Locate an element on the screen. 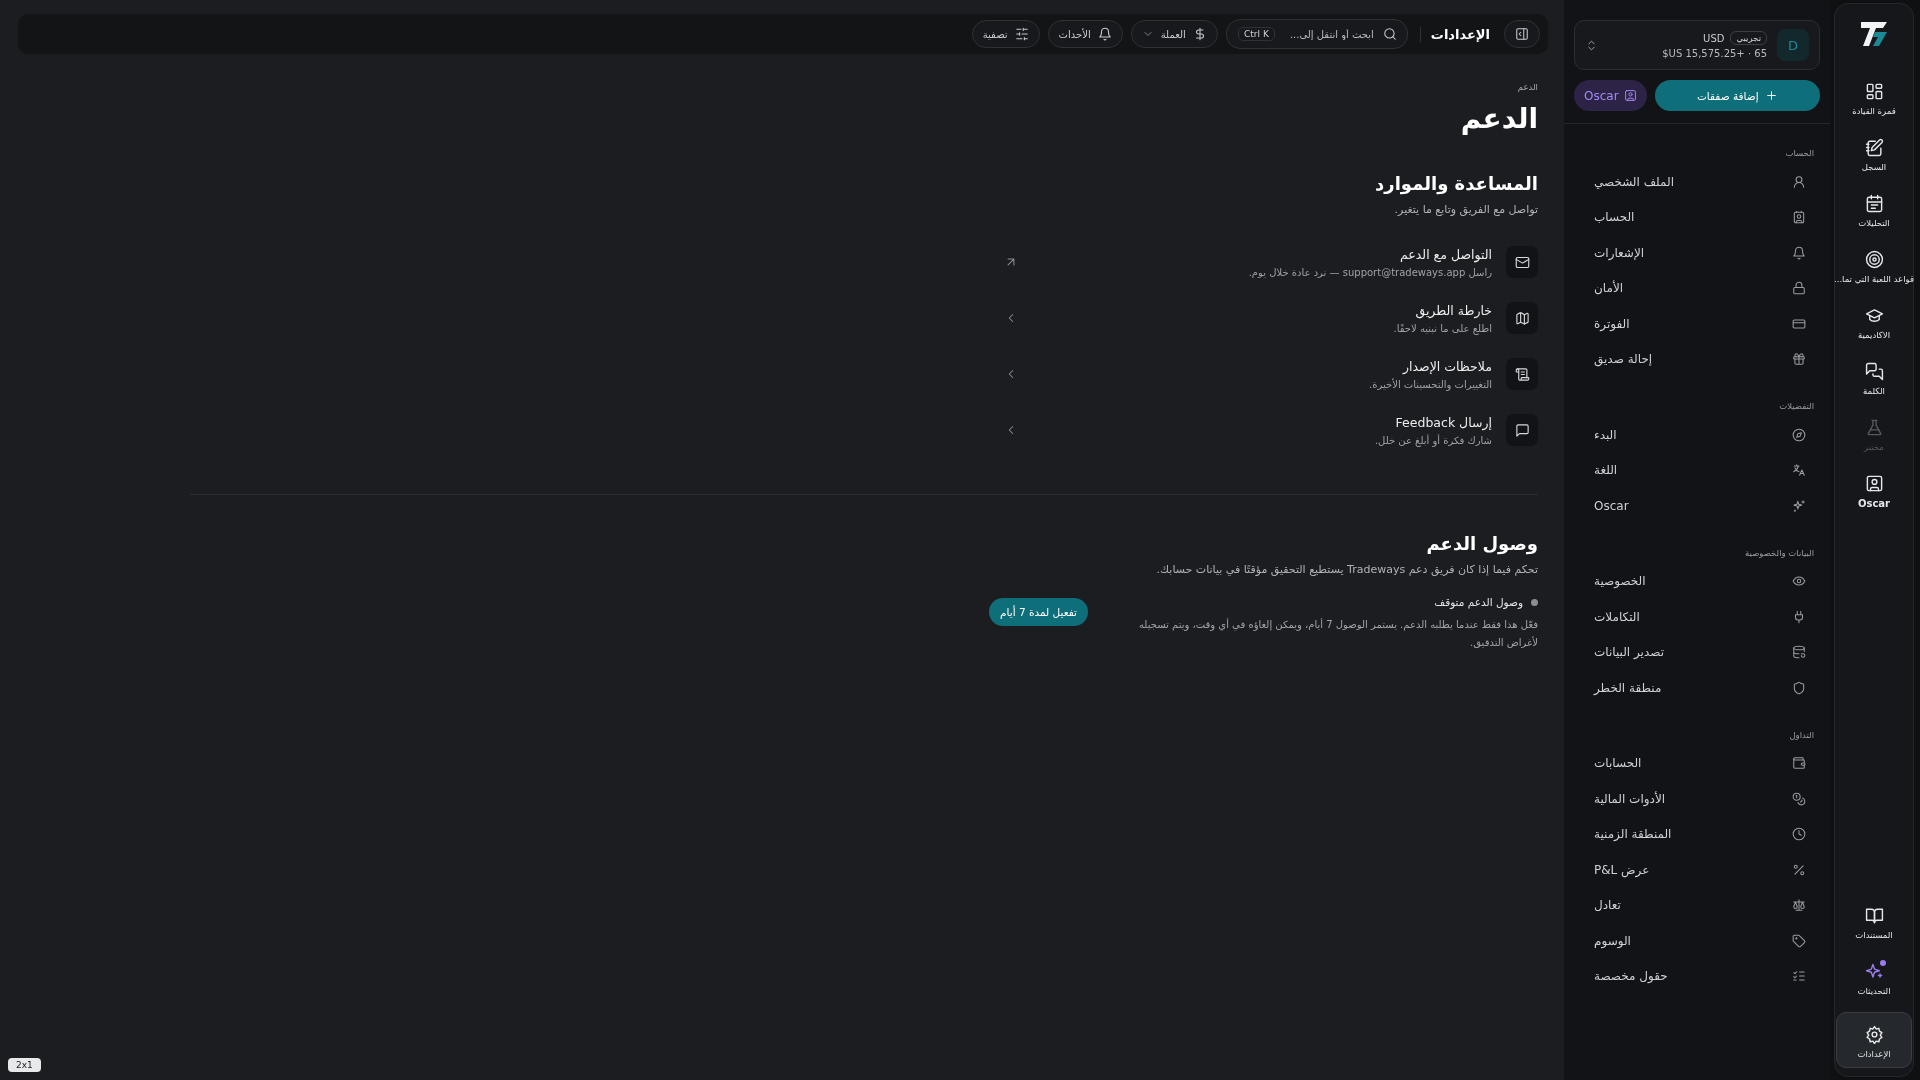 The height and width of the screenshot is (1080, 1920). rail-item: Oscar is located at coordinates (1874, 491).